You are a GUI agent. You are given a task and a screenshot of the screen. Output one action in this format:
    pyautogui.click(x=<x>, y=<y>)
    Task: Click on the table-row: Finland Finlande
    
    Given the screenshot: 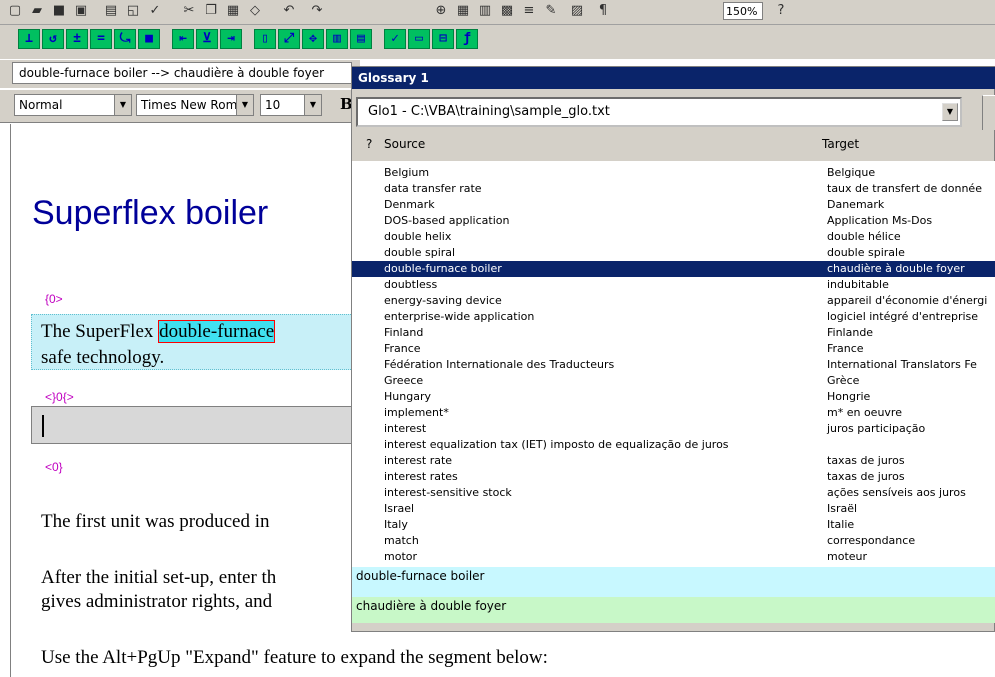 What is the action you would take?
    pyautogui.click(x=673, y=333)
    